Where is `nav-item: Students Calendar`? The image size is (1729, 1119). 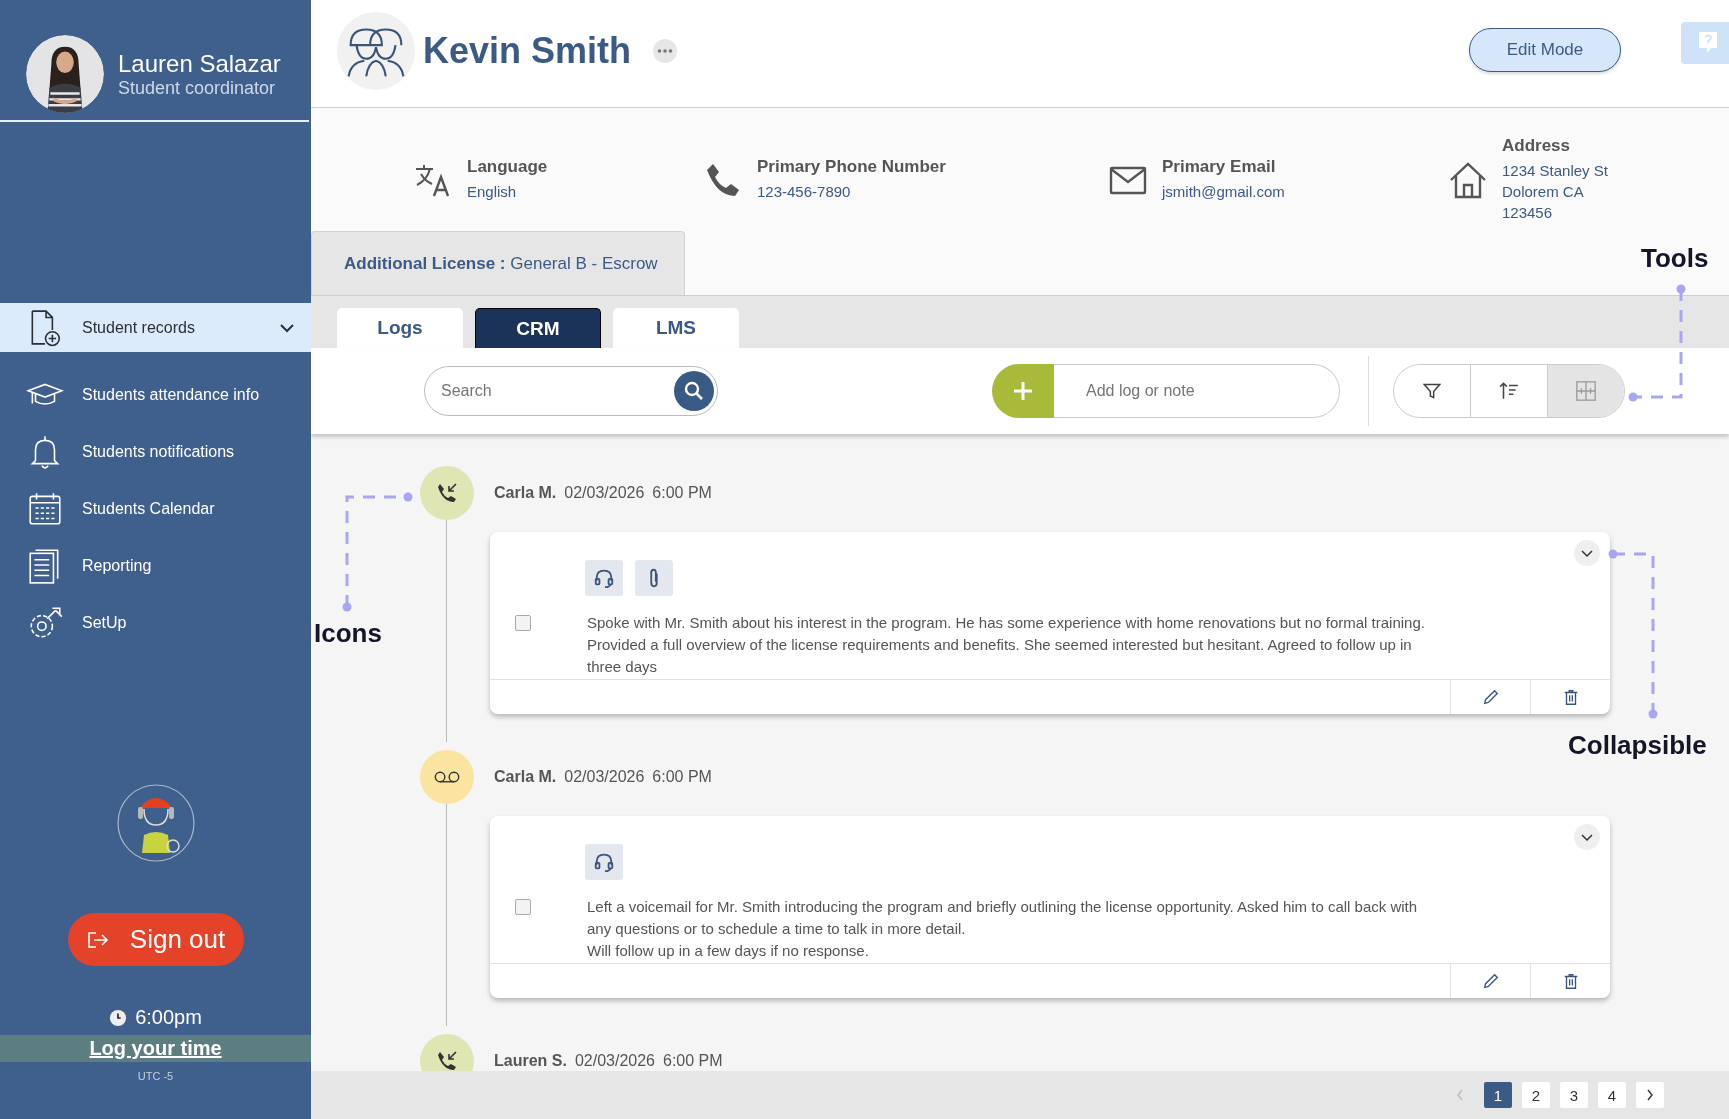 nav-item: Students Calendar is located at coordinates (155, 508).